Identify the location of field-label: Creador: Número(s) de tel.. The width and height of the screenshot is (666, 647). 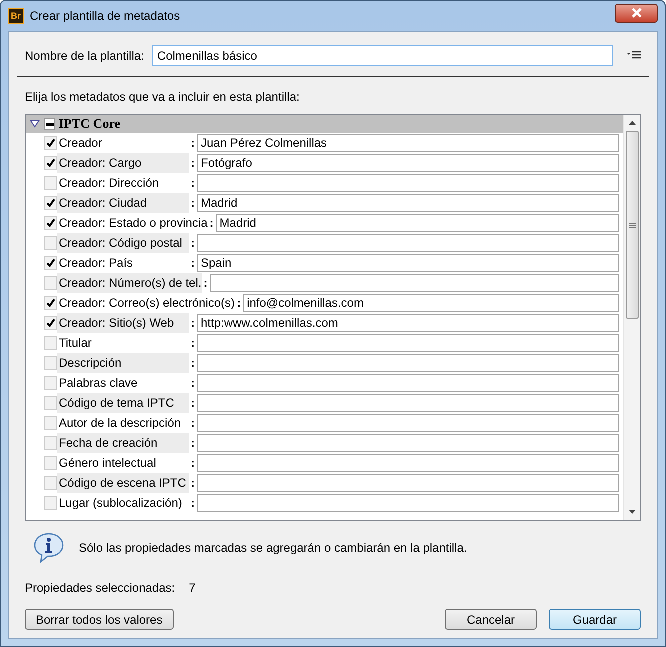
(129, 283).